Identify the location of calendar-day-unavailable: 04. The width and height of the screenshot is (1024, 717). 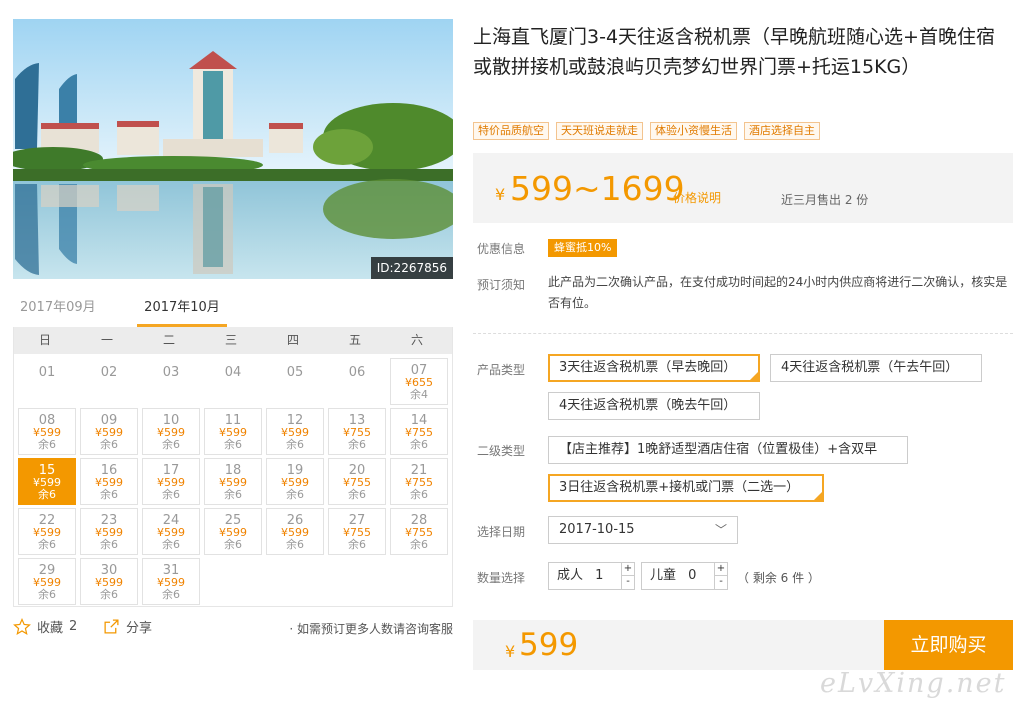
(233, 381).